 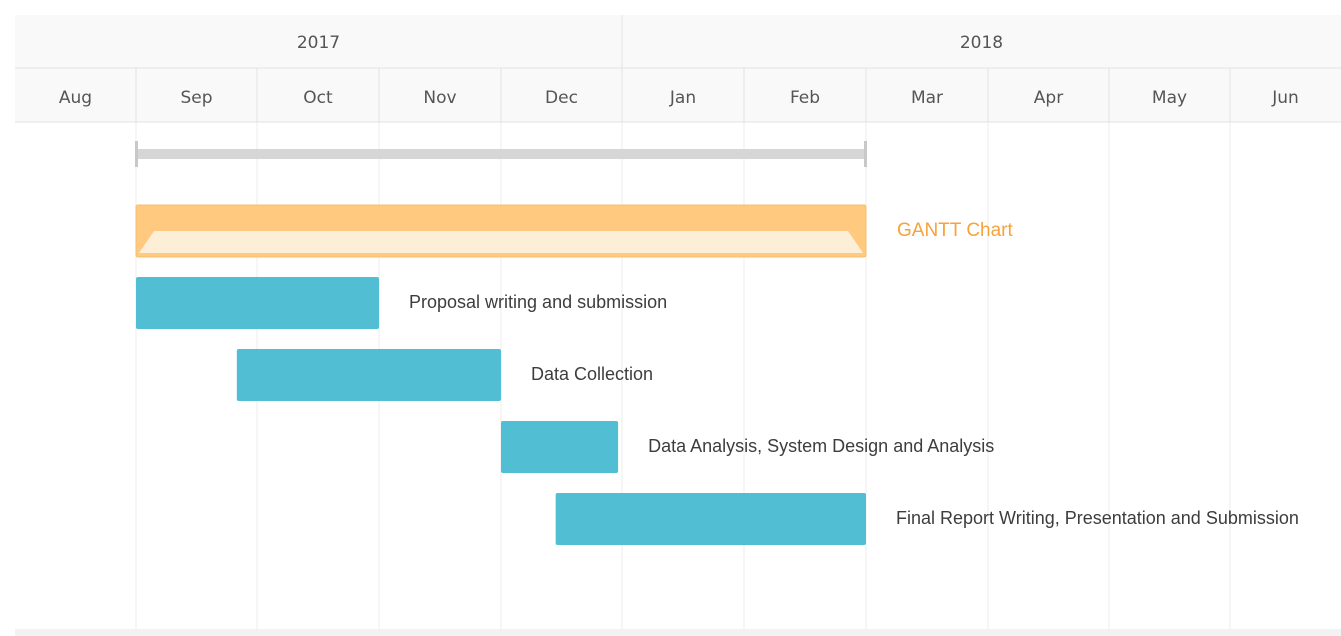 What do you see at coordinates (865, 154) in the screenshot?
I see `project-range-end-cap` at bounding box center [865, 154].